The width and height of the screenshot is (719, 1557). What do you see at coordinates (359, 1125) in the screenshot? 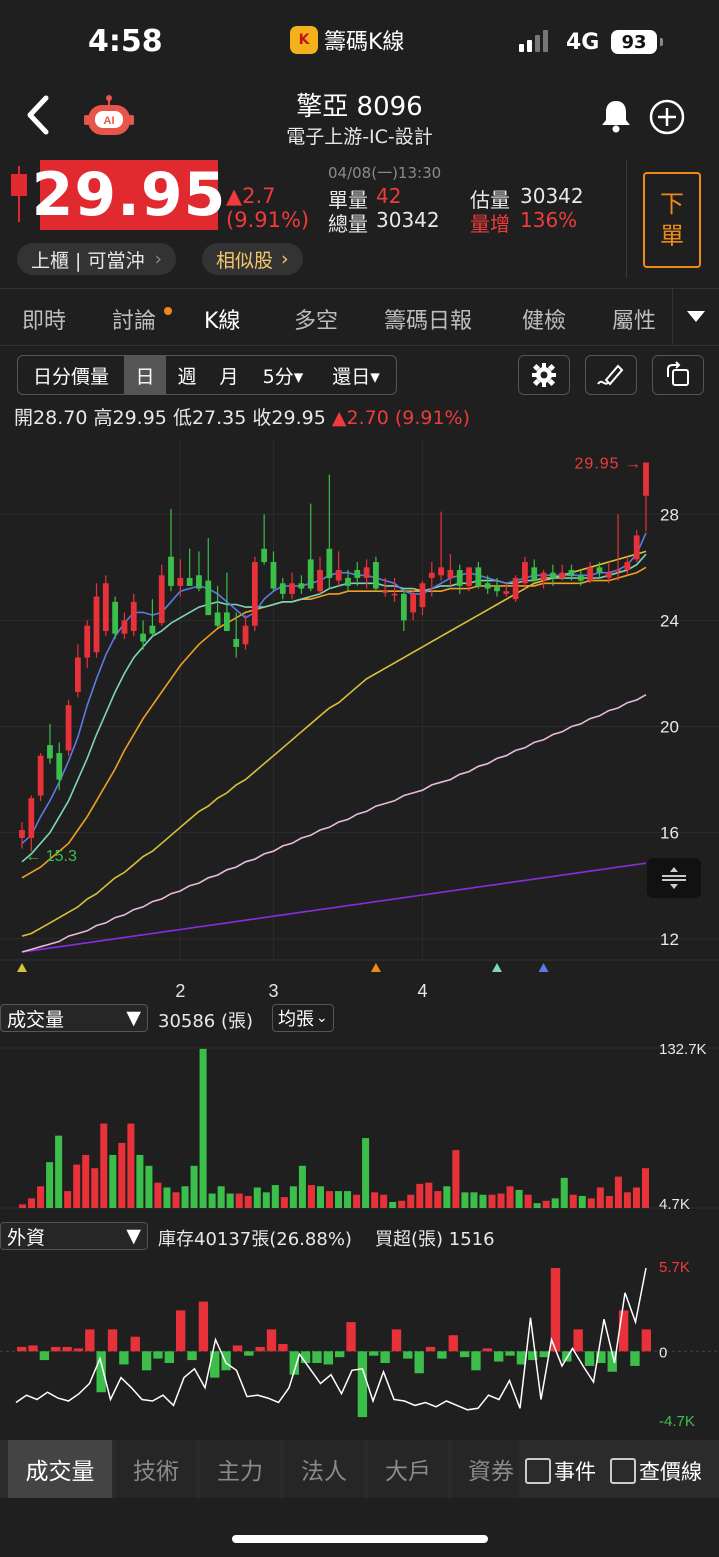
I see `volume-chart: 132.7K 4.7K` at bounding box center [359, 1125].